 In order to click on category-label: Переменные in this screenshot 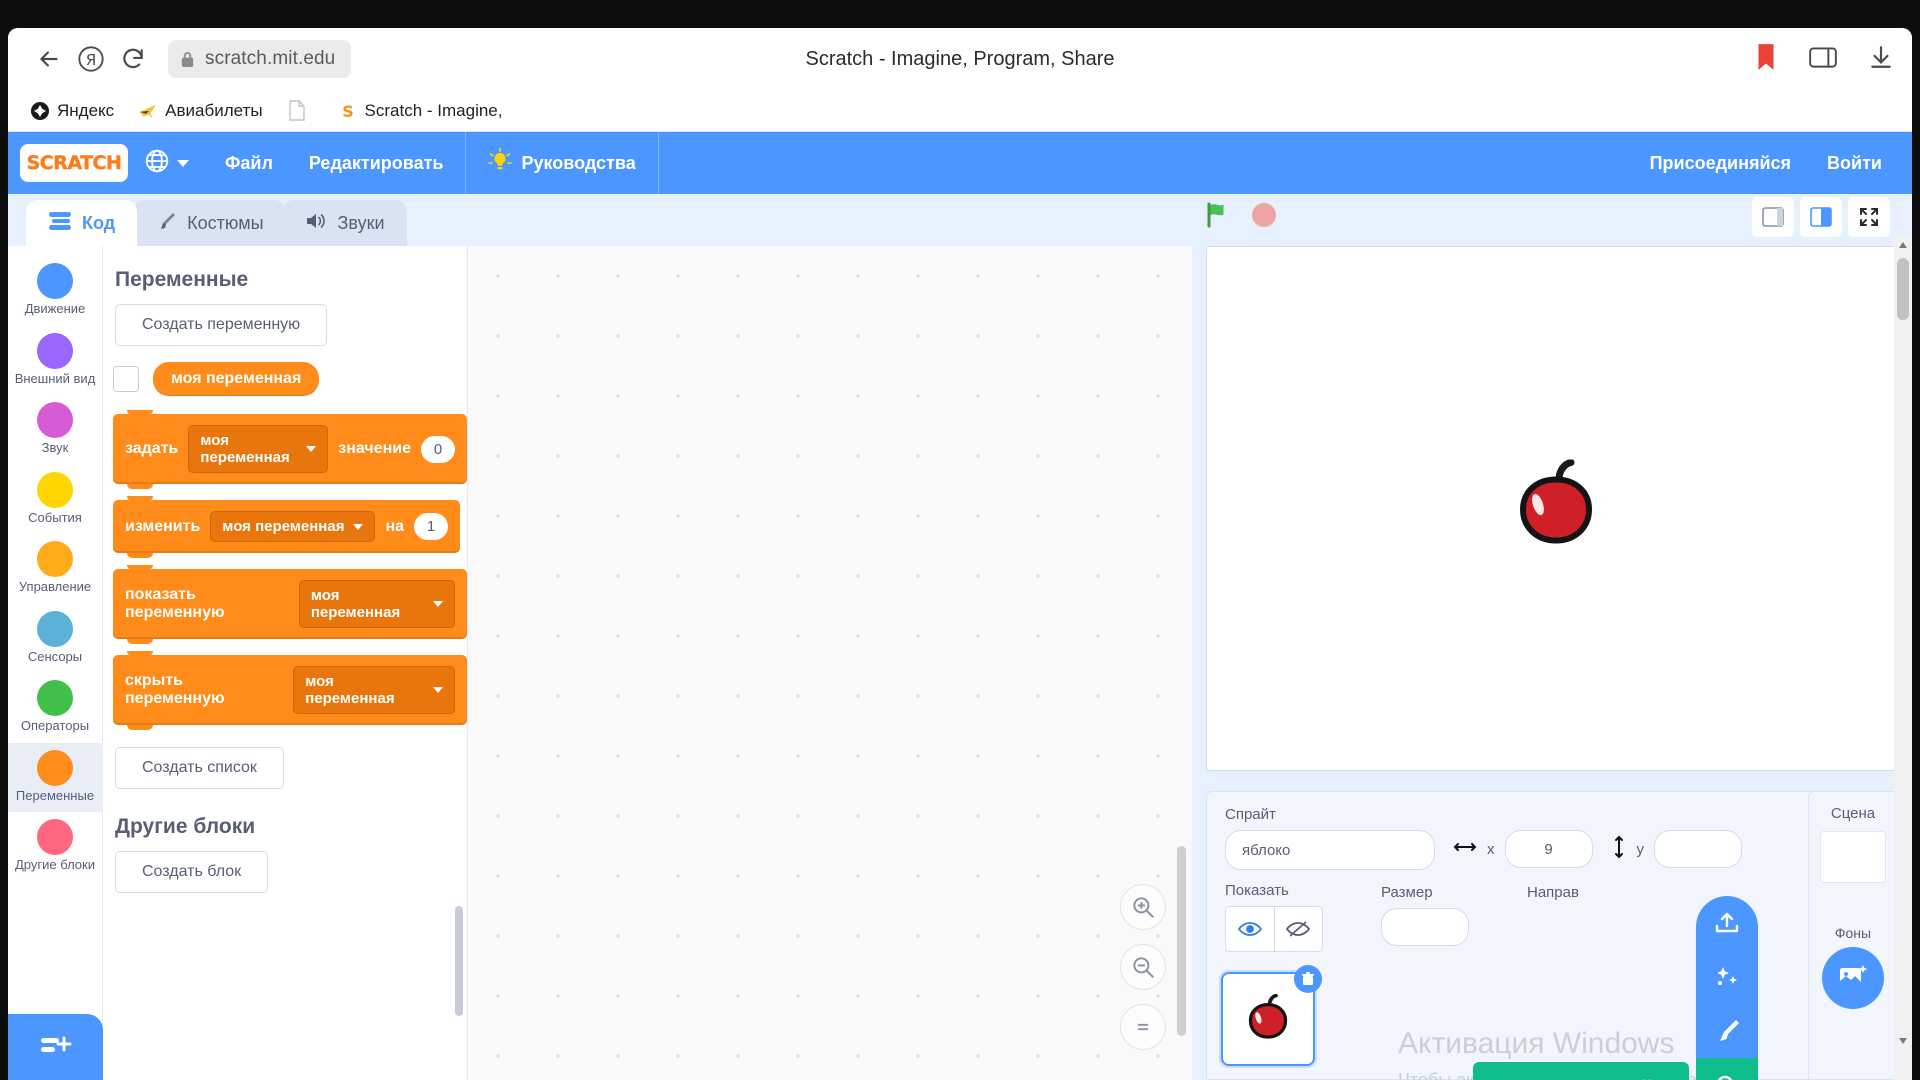, I will do `click(55, 795)`.